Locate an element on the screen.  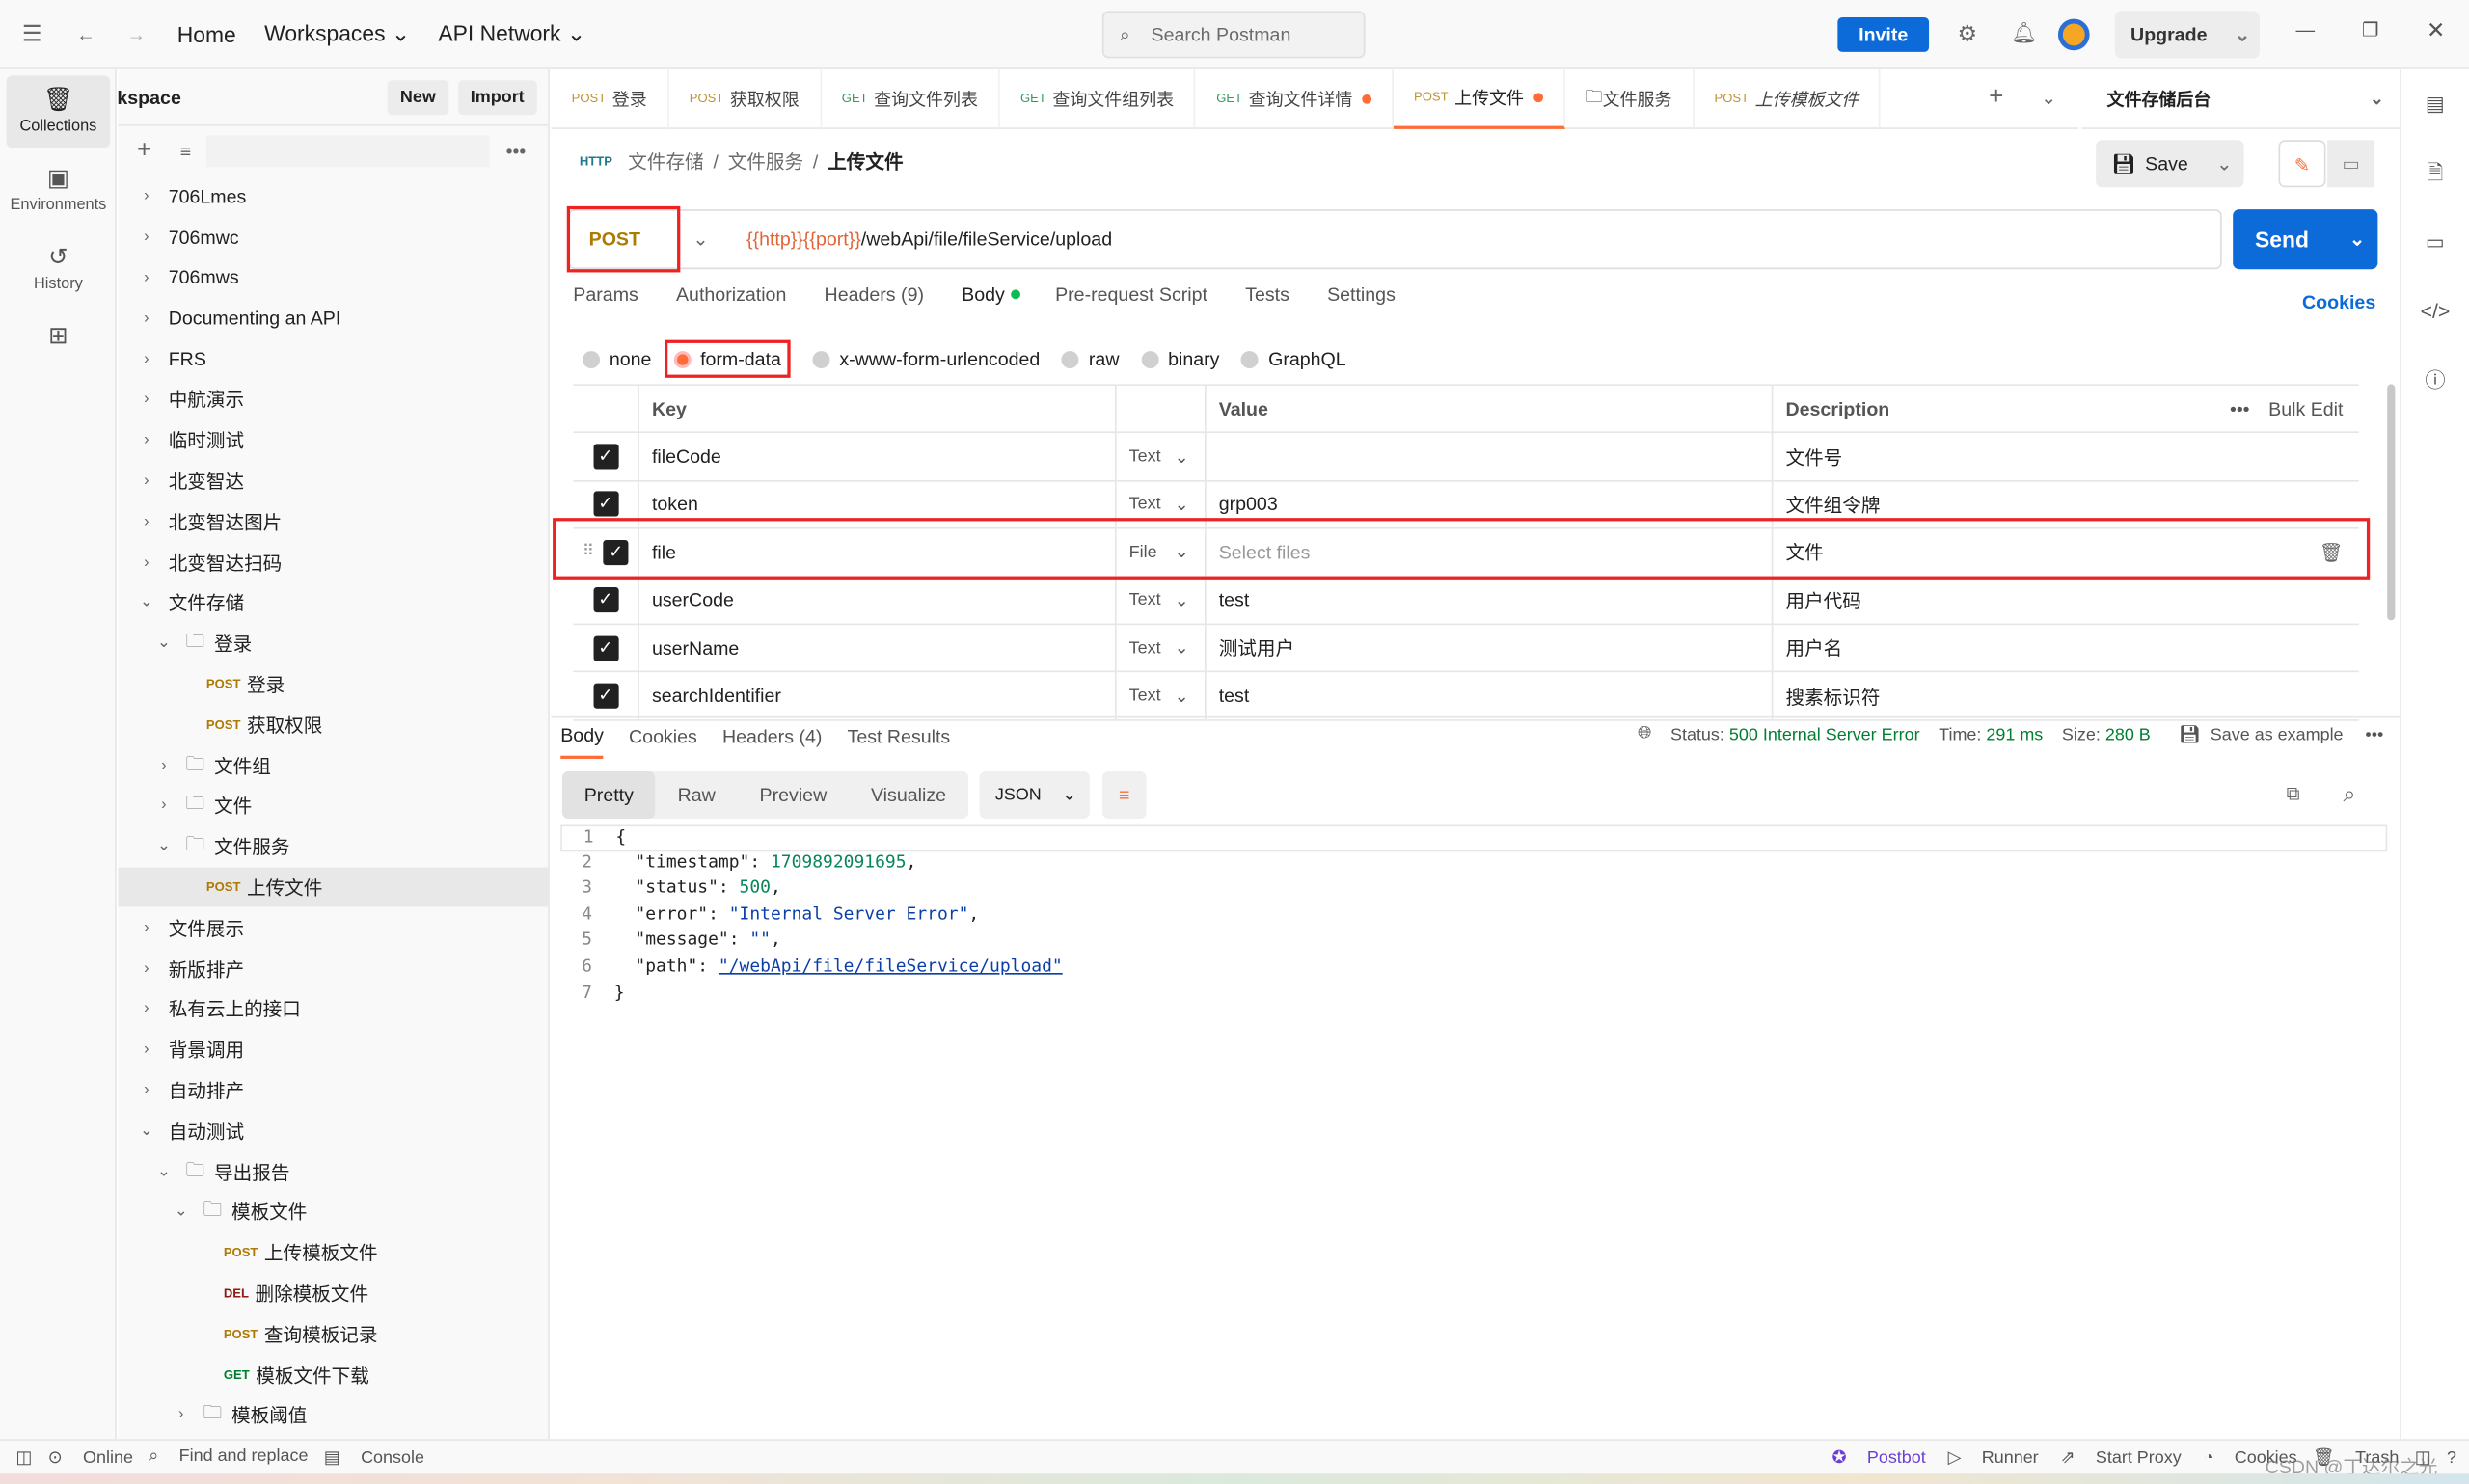
minimize-icon: — is located at coordinates (2305, 30).